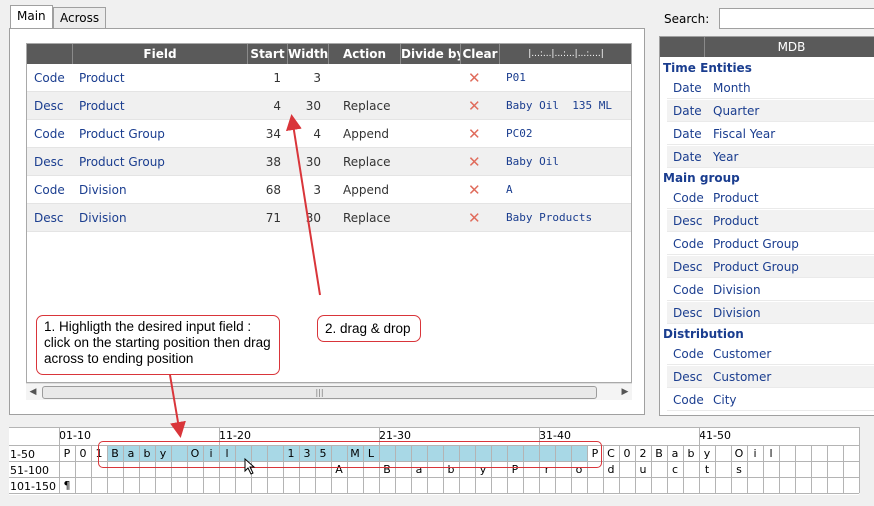  I want to click on annotation-arrows, so click(245, 294).